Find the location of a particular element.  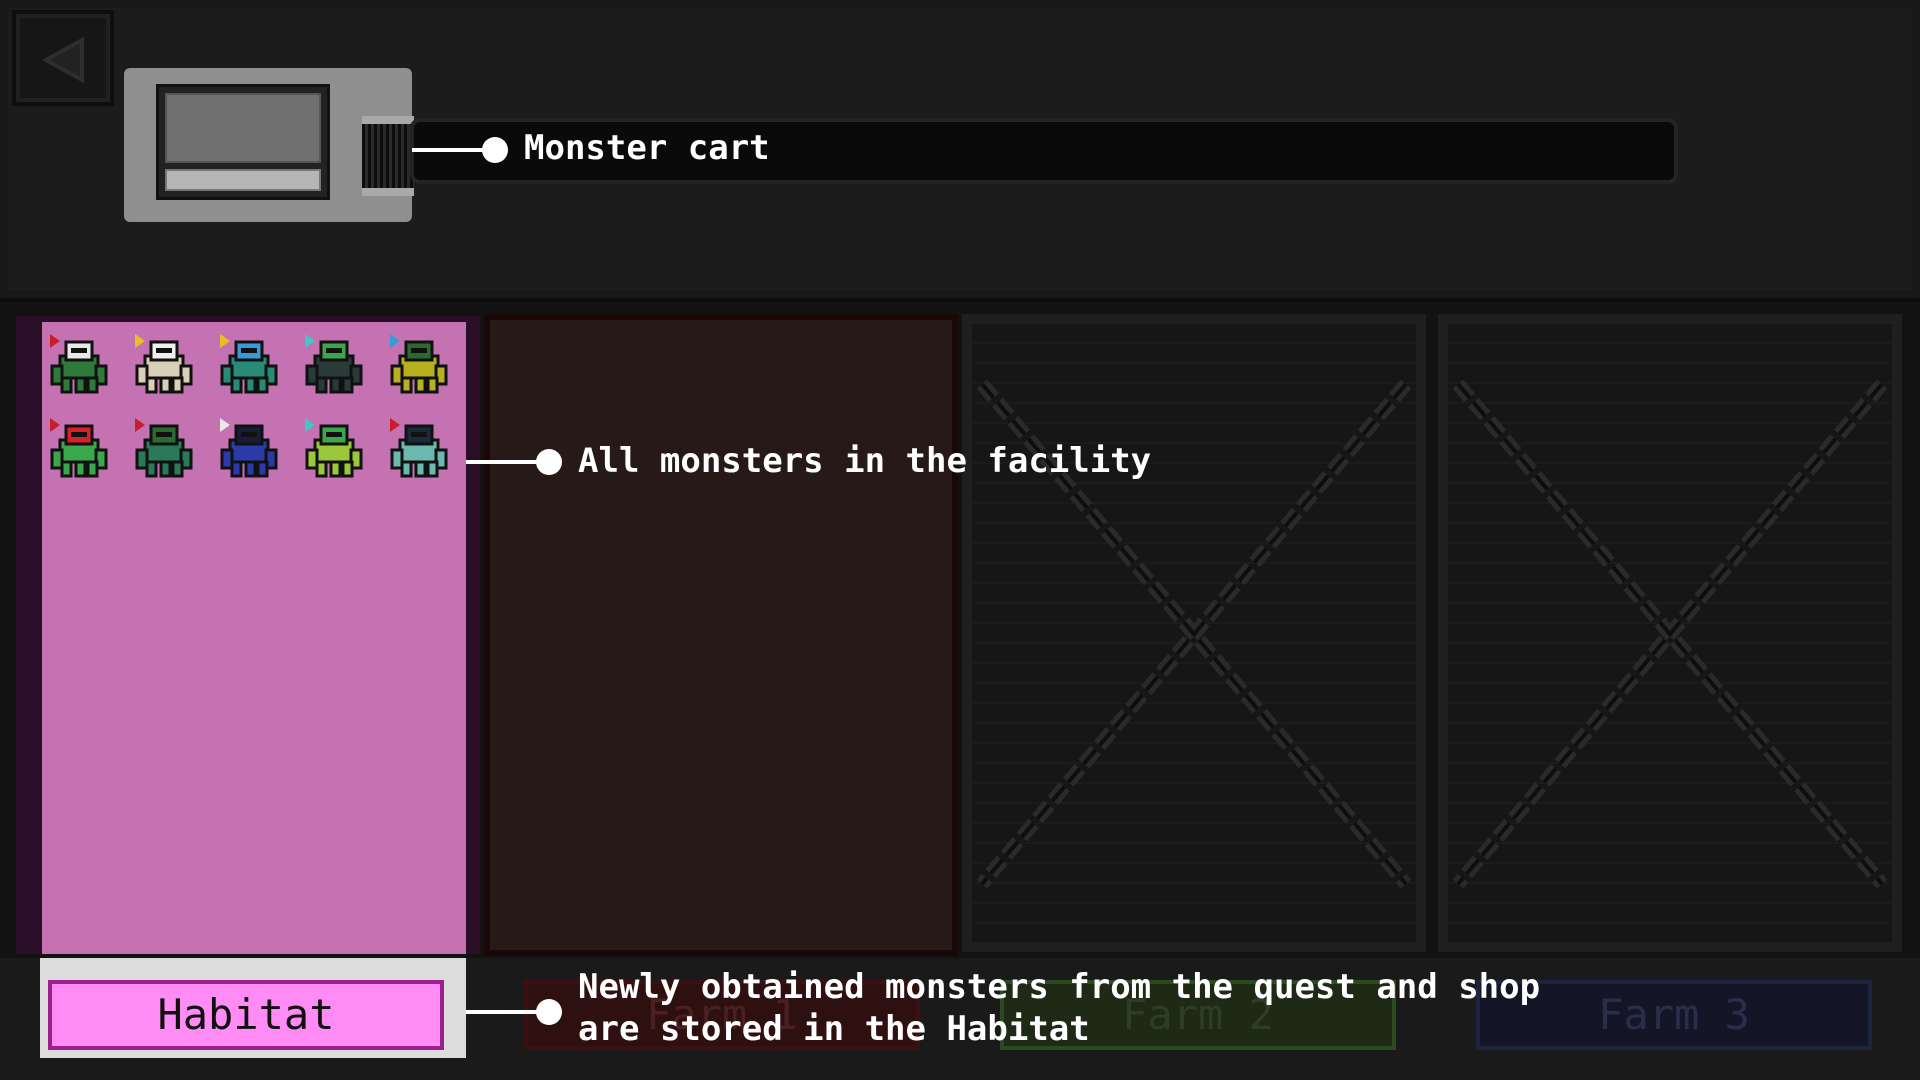

farm1-panel is located at coordinates (721, 635).